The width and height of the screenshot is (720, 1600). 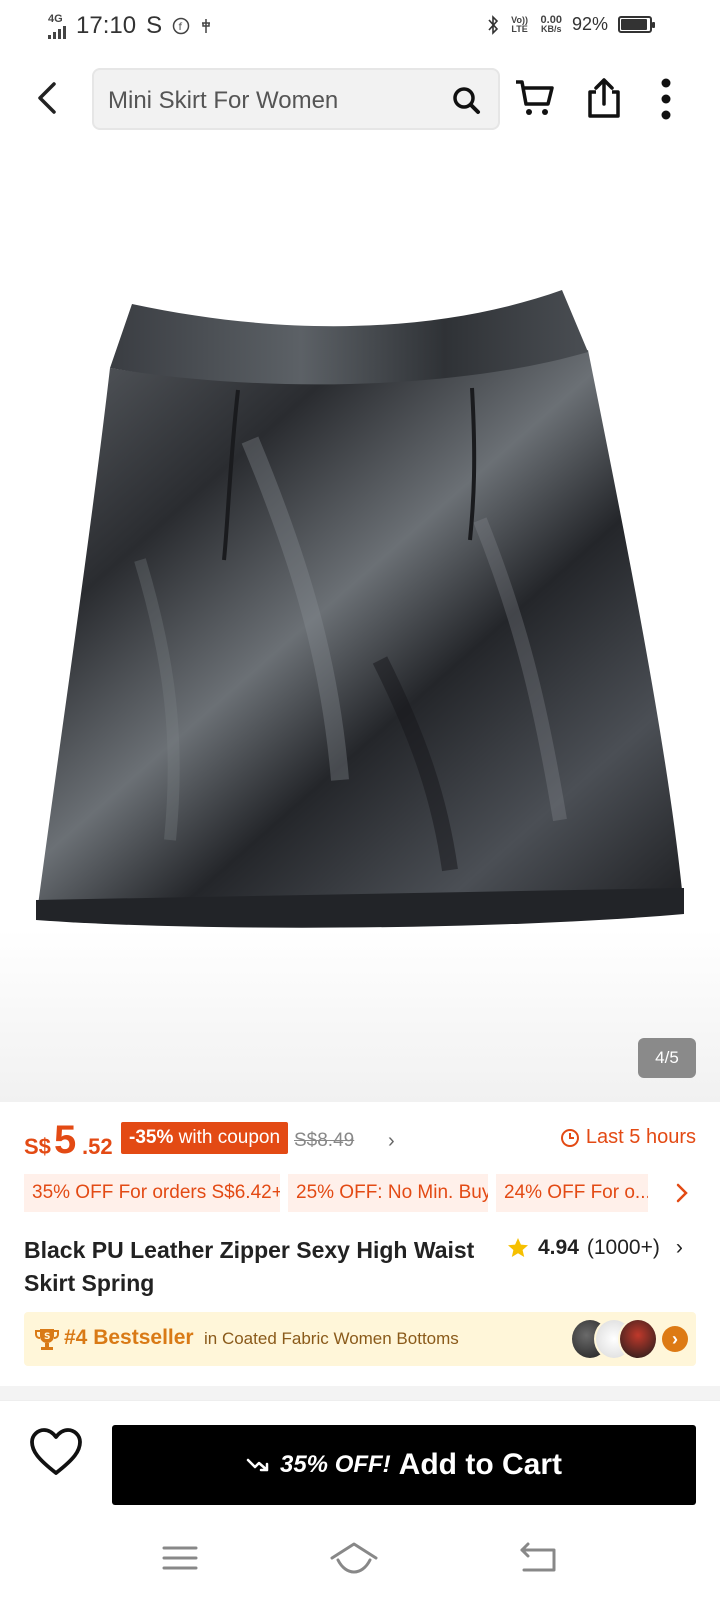 I want to click on promo-tag: 25% OFF: No Min. Buy, so click(x=388, y=1193).